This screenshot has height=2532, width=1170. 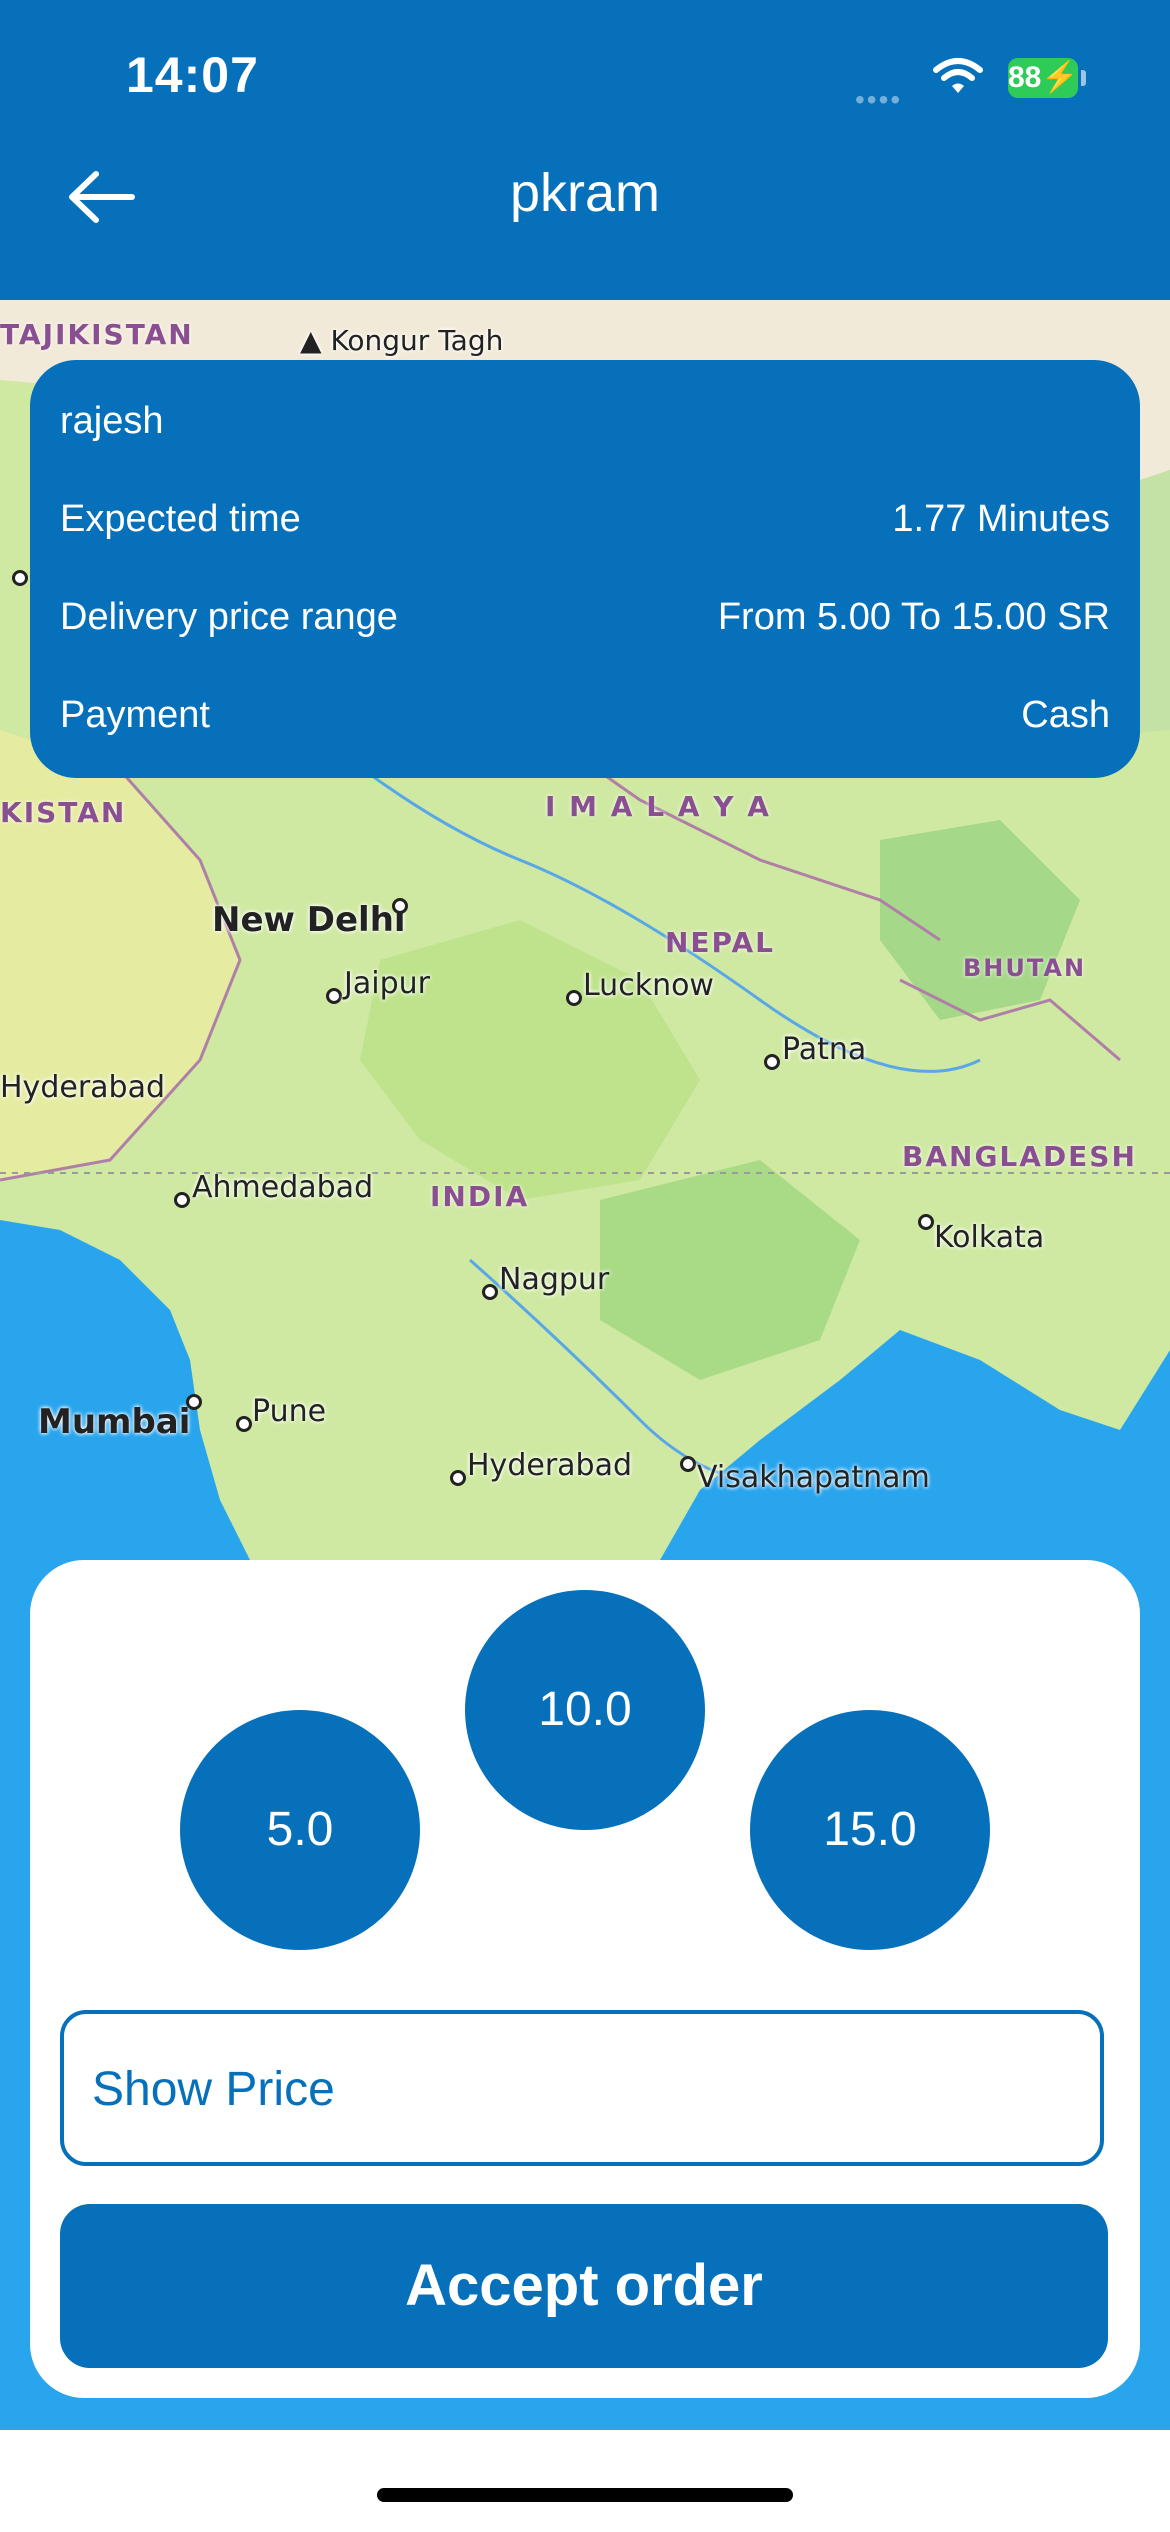 I want to click on map-label-peak: ▲ Kongur Tagh, so click(x=402, y=340).